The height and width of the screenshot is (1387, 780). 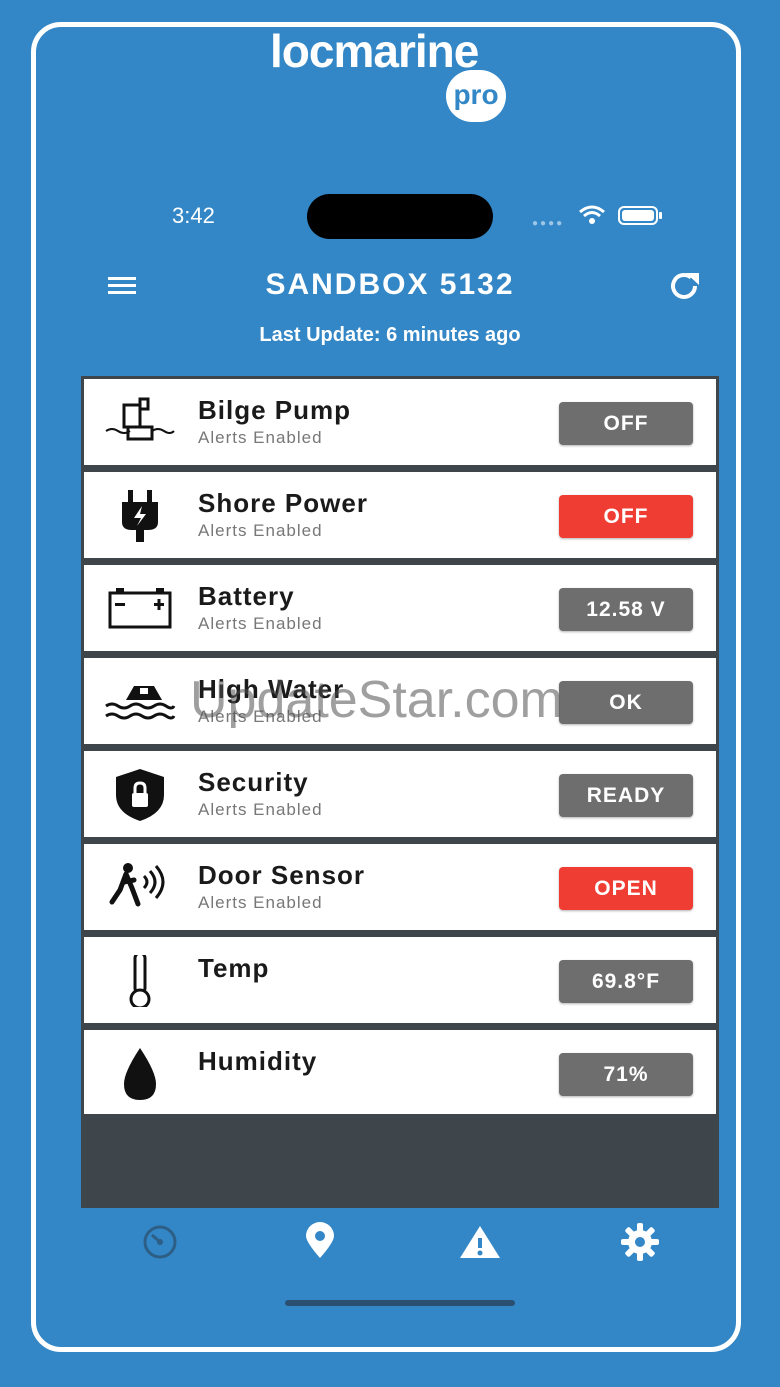 I want to click on row-title: Humidity, so click(x=258, y=1061).